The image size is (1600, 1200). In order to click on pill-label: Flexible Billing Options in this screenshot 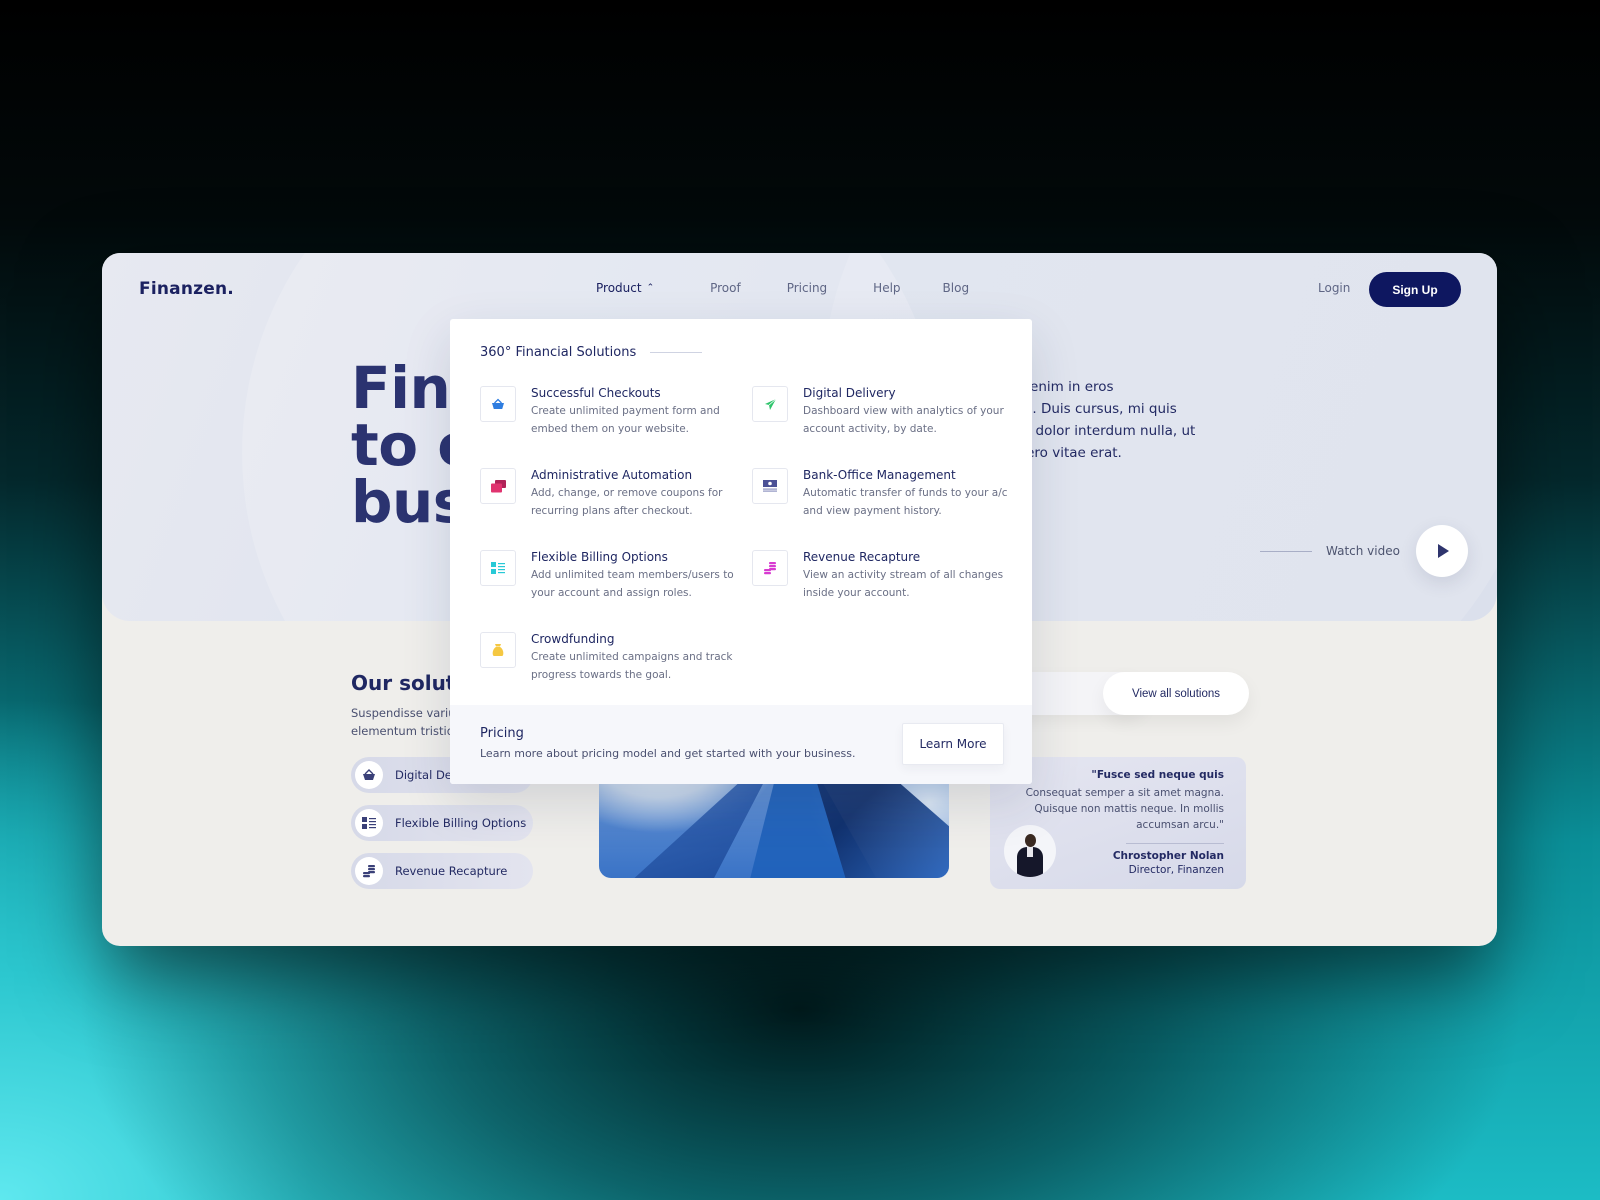, I will do `click(461, 823)`.